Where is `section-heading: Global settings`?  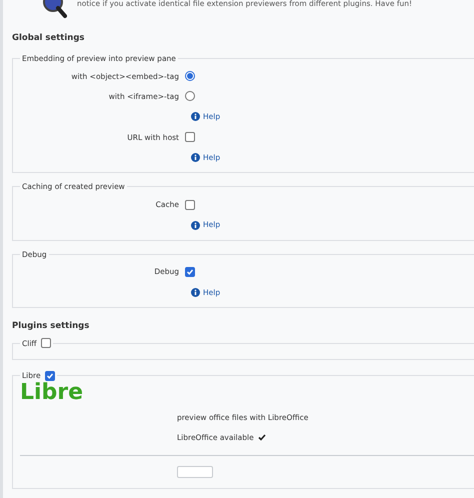
section-heading: Global settings is located at coordinates (48, 38).